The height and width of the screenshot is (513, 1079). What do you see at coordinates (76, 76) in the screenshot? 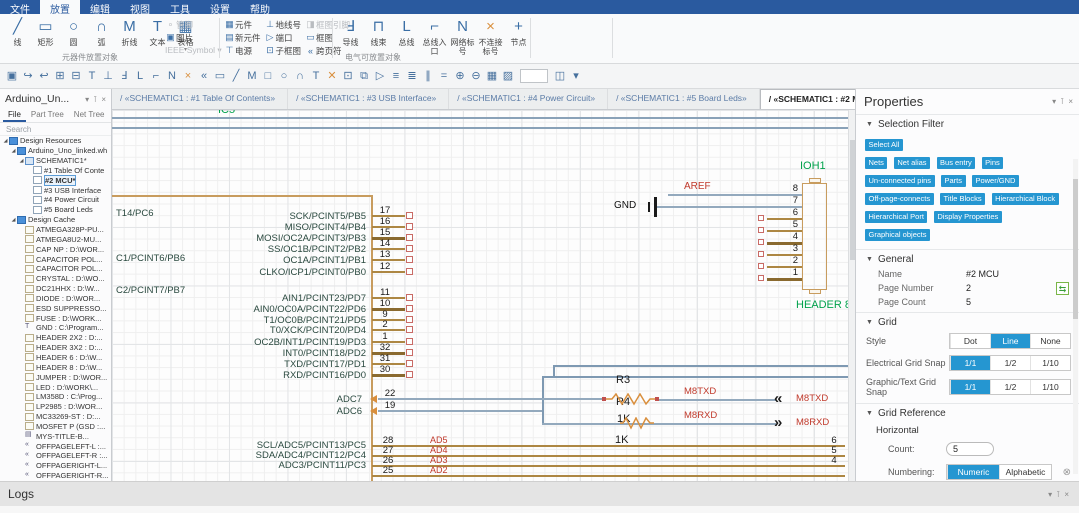
I see `toolbar-icon: ⊟` at bounding box center [76, 76].